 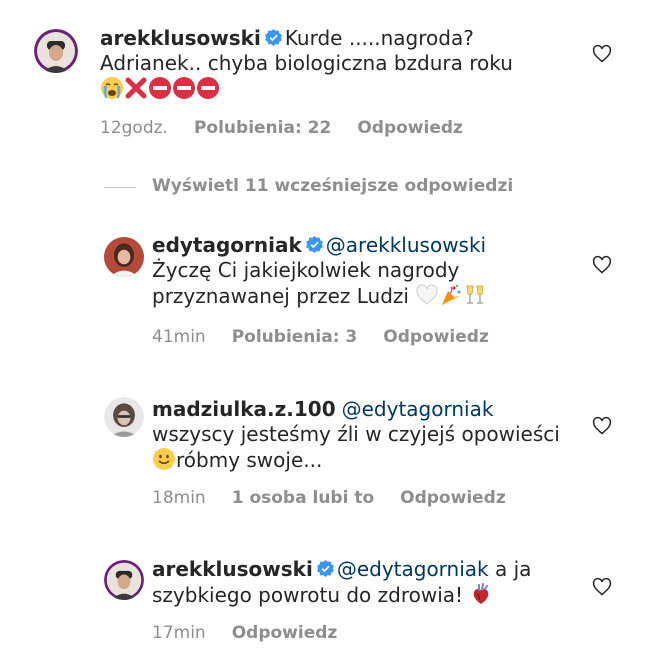 I want to click on crying-face-icon, so click(x=112, y=88).